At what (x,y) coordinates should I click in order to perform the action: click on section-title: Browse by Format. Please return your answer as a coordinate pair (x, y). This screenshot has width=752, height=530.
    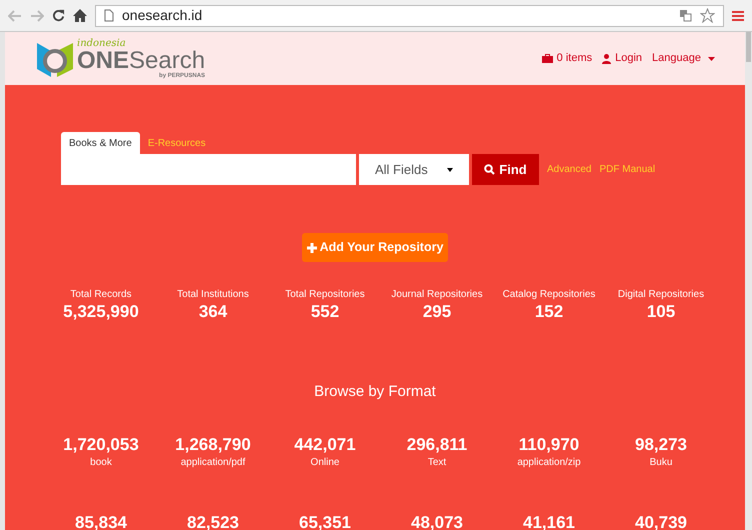
    Looking at the image, I should click on (375, 392).